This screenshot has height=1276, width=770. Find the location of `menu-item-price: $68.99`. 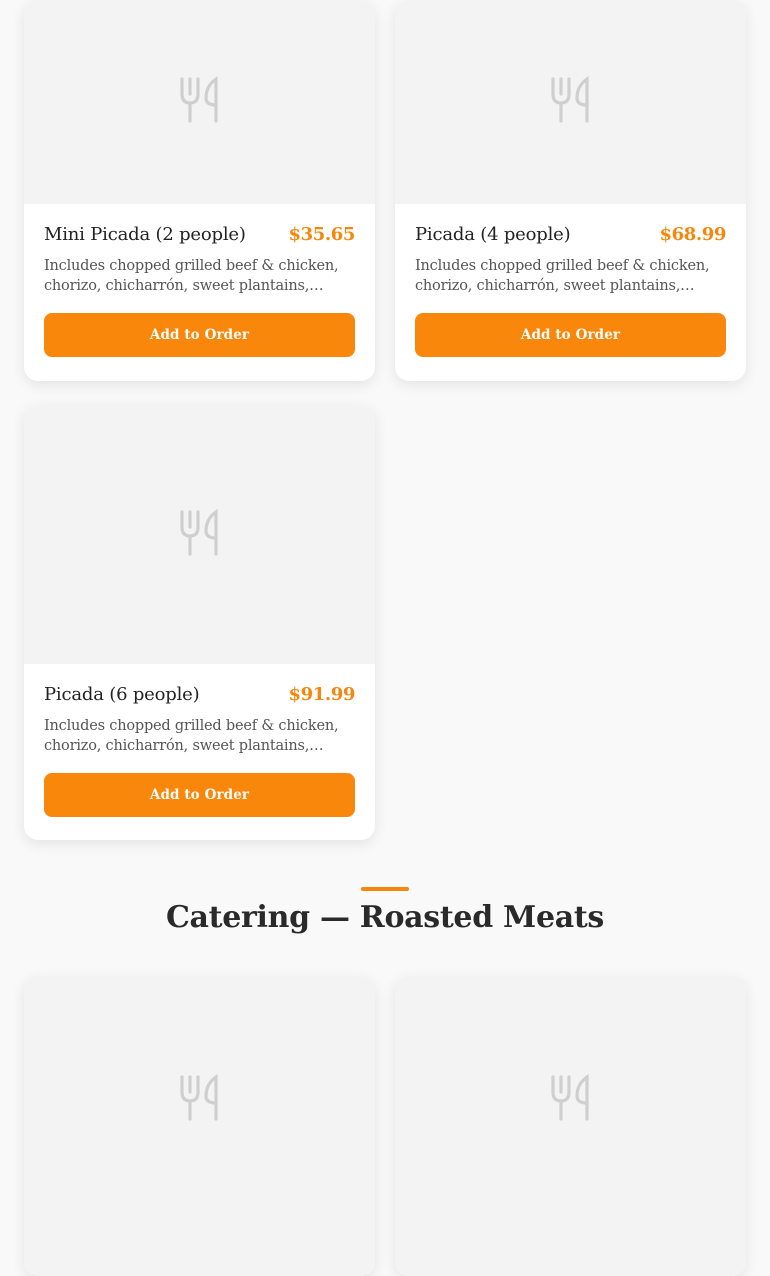

menu-item-price: $68.99 is located at coordinates (693, 234).